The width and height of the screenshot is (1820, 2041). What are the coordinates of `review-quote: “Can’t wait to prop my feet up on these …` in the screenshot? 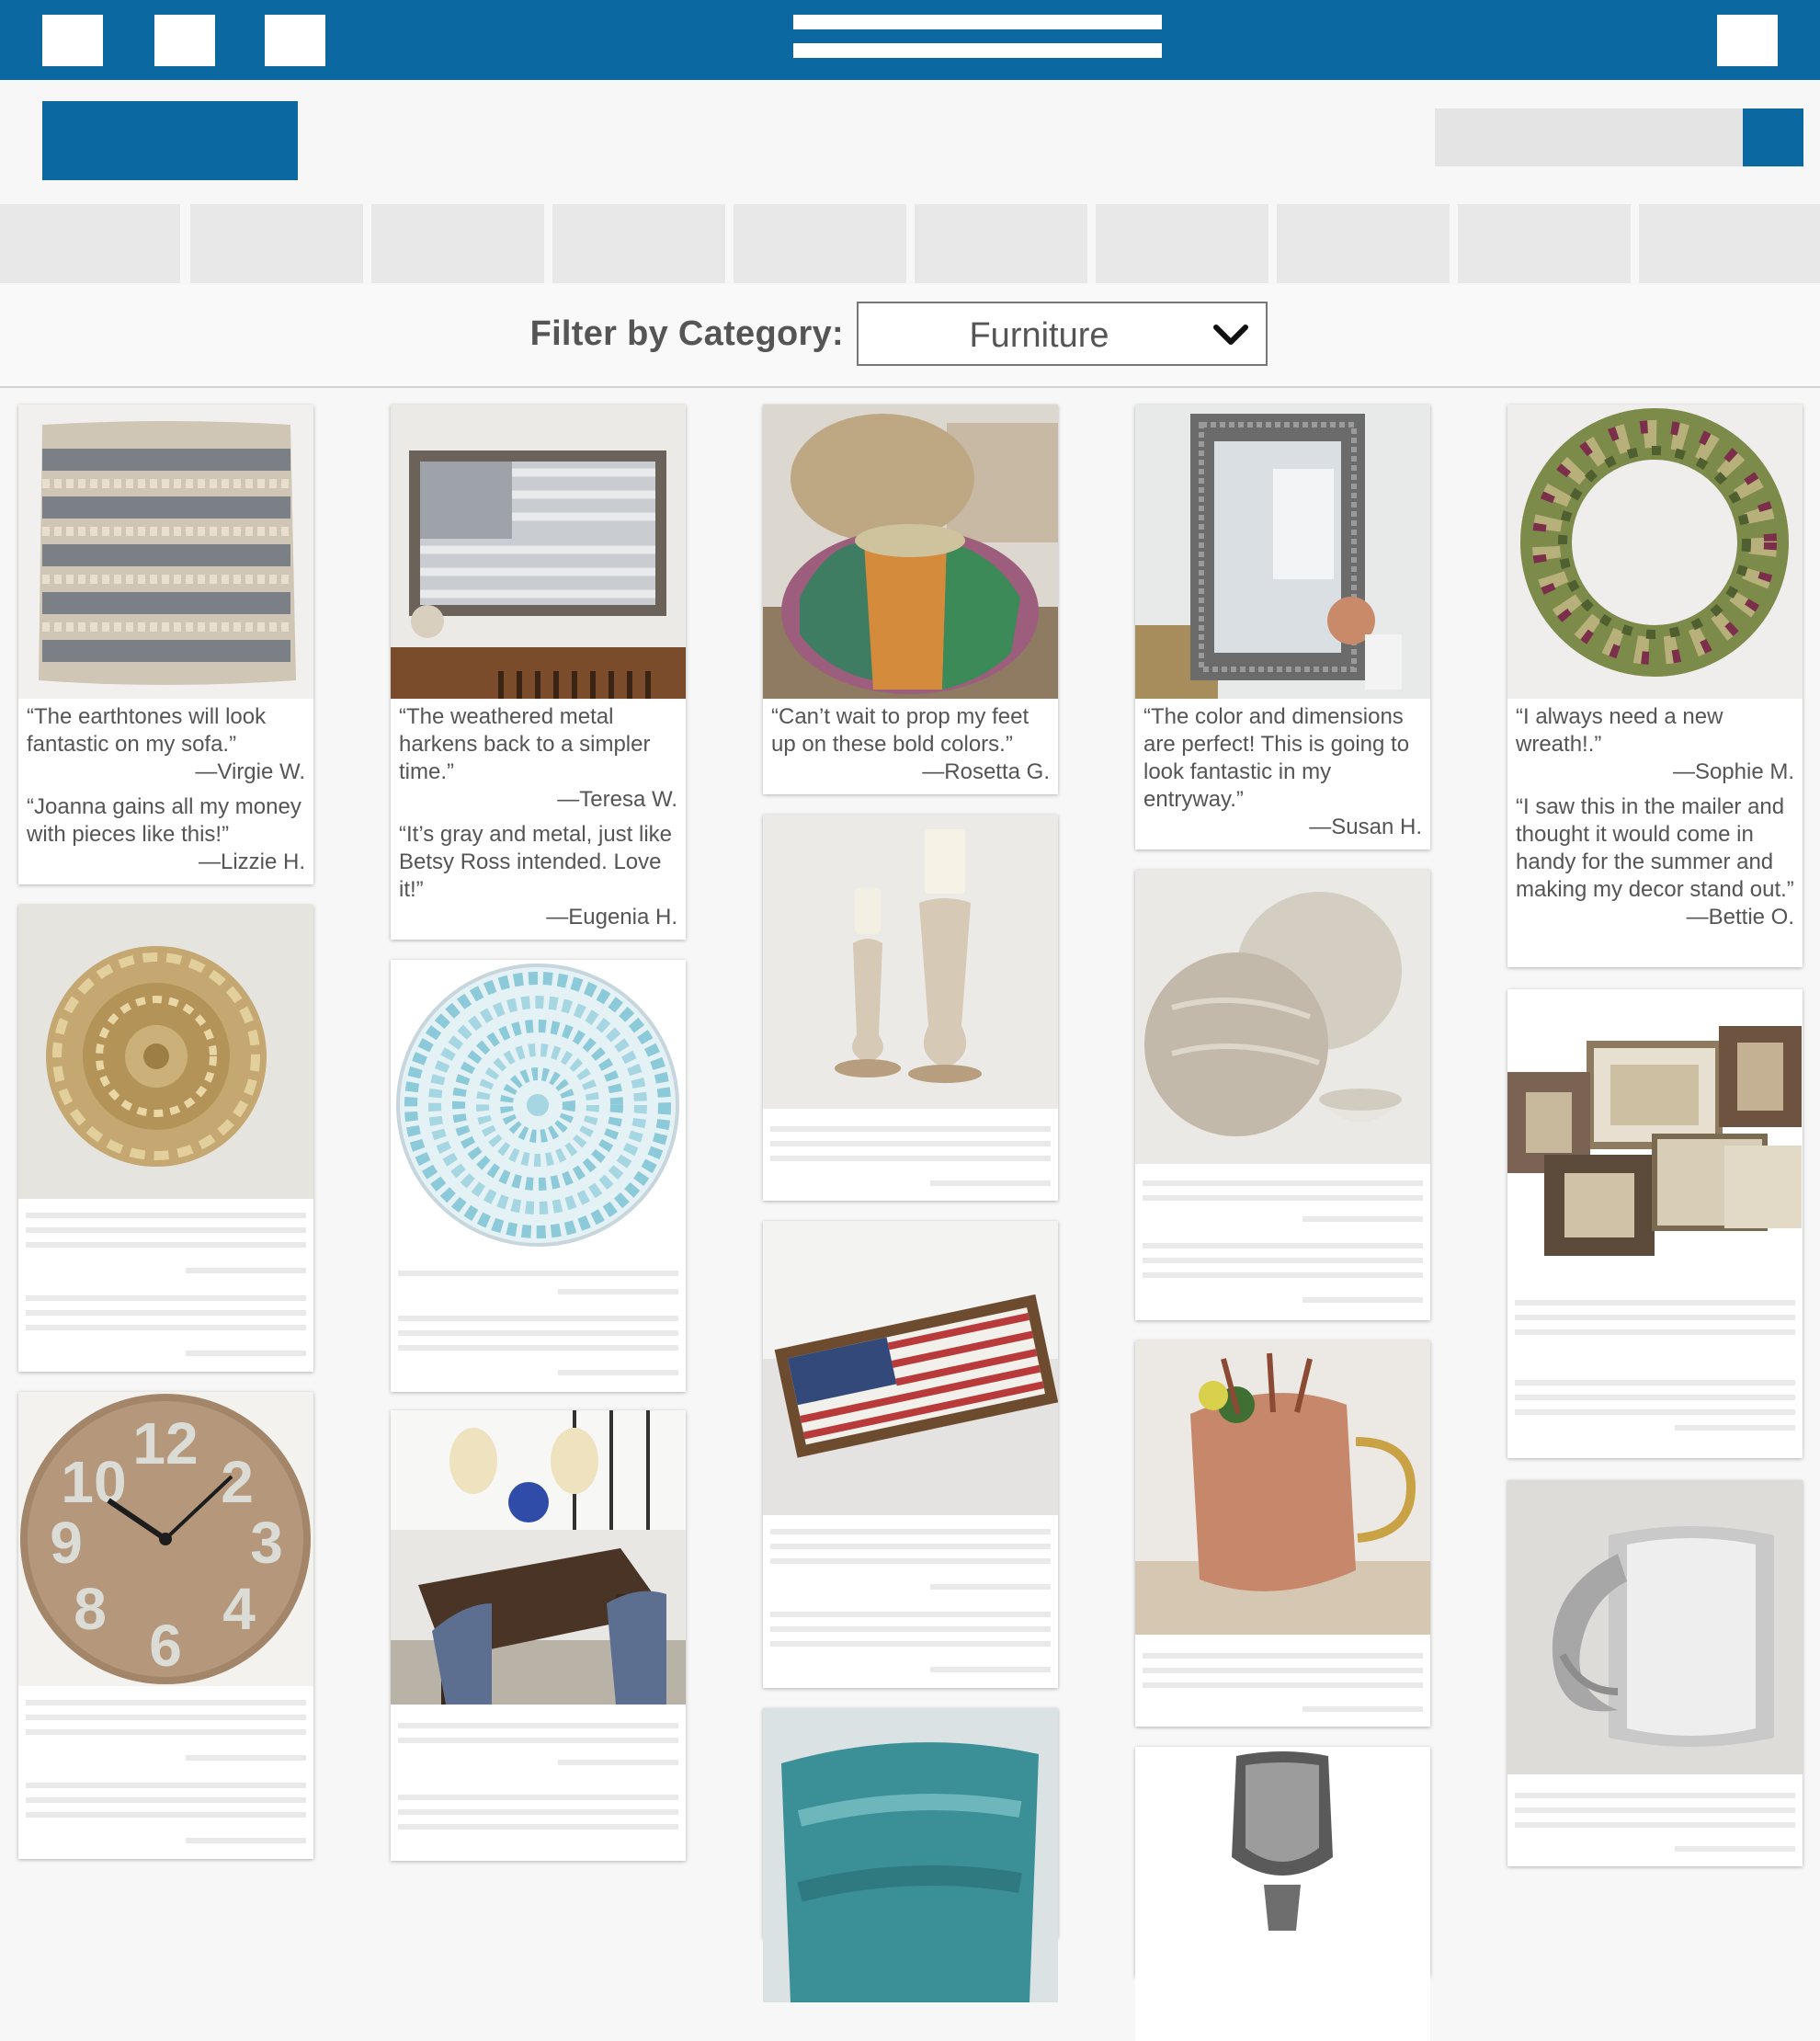 It's located at (900, 730).